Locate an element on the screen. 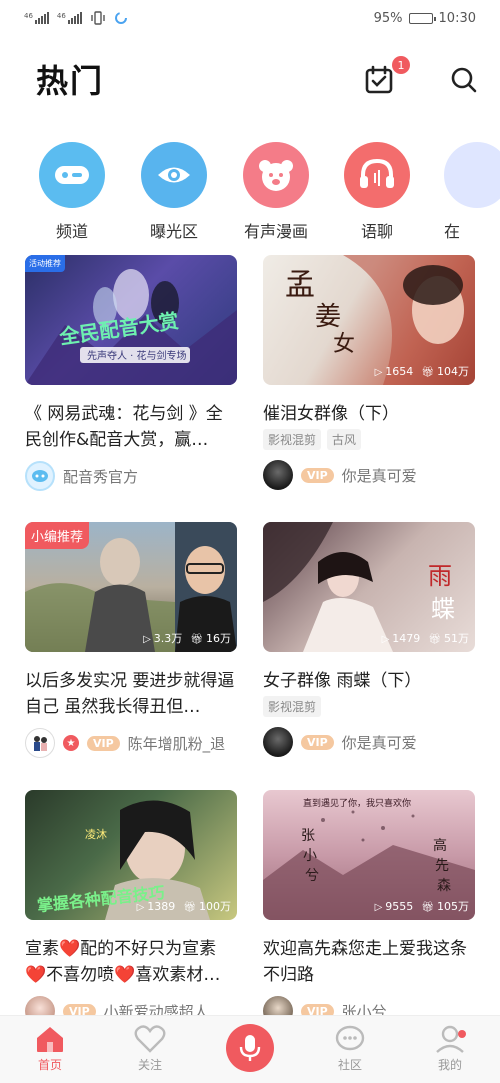 Image resolution: width=500 pixels, height=1083 pixels. play-count: ▷ 1654 is located at coordinates (394, 371).